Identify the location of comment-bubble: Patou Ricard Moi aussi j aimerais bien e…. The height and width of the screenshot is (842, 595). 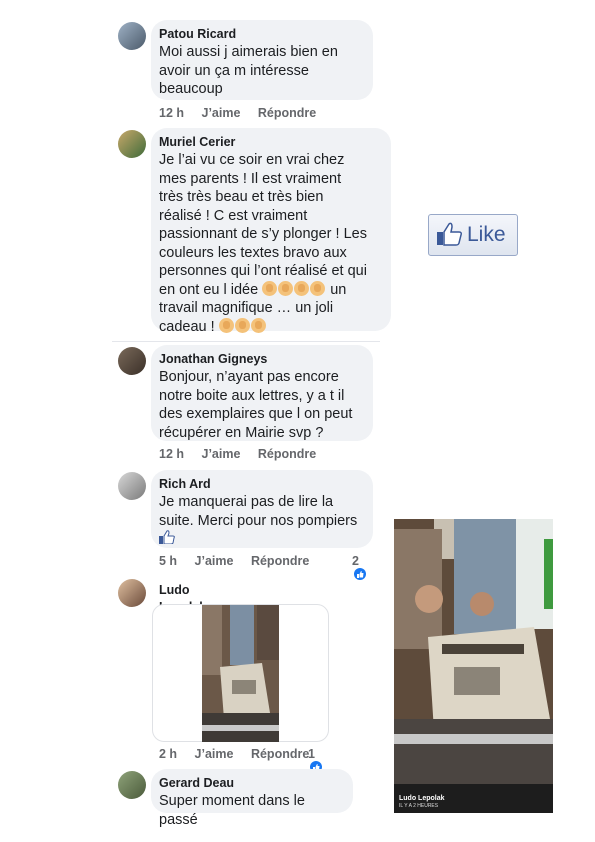
(262, 60).